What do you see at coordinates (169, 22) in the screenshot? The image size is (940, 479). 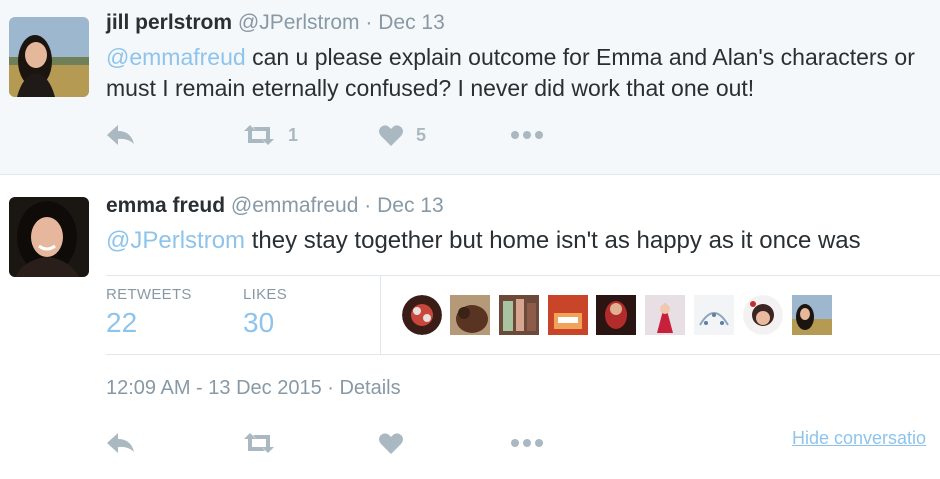 I see `author-name: jill perlstrom` at bounding box center [169, 22].